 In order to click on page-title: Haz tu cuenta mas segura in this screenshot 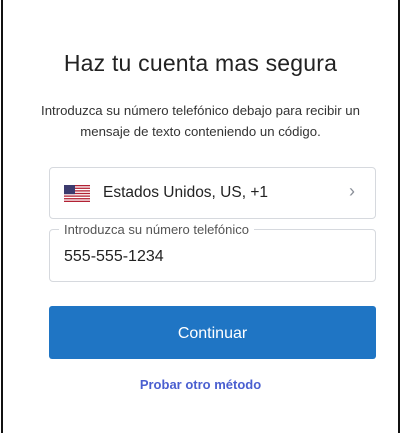, I will do `click(200, 63)`.